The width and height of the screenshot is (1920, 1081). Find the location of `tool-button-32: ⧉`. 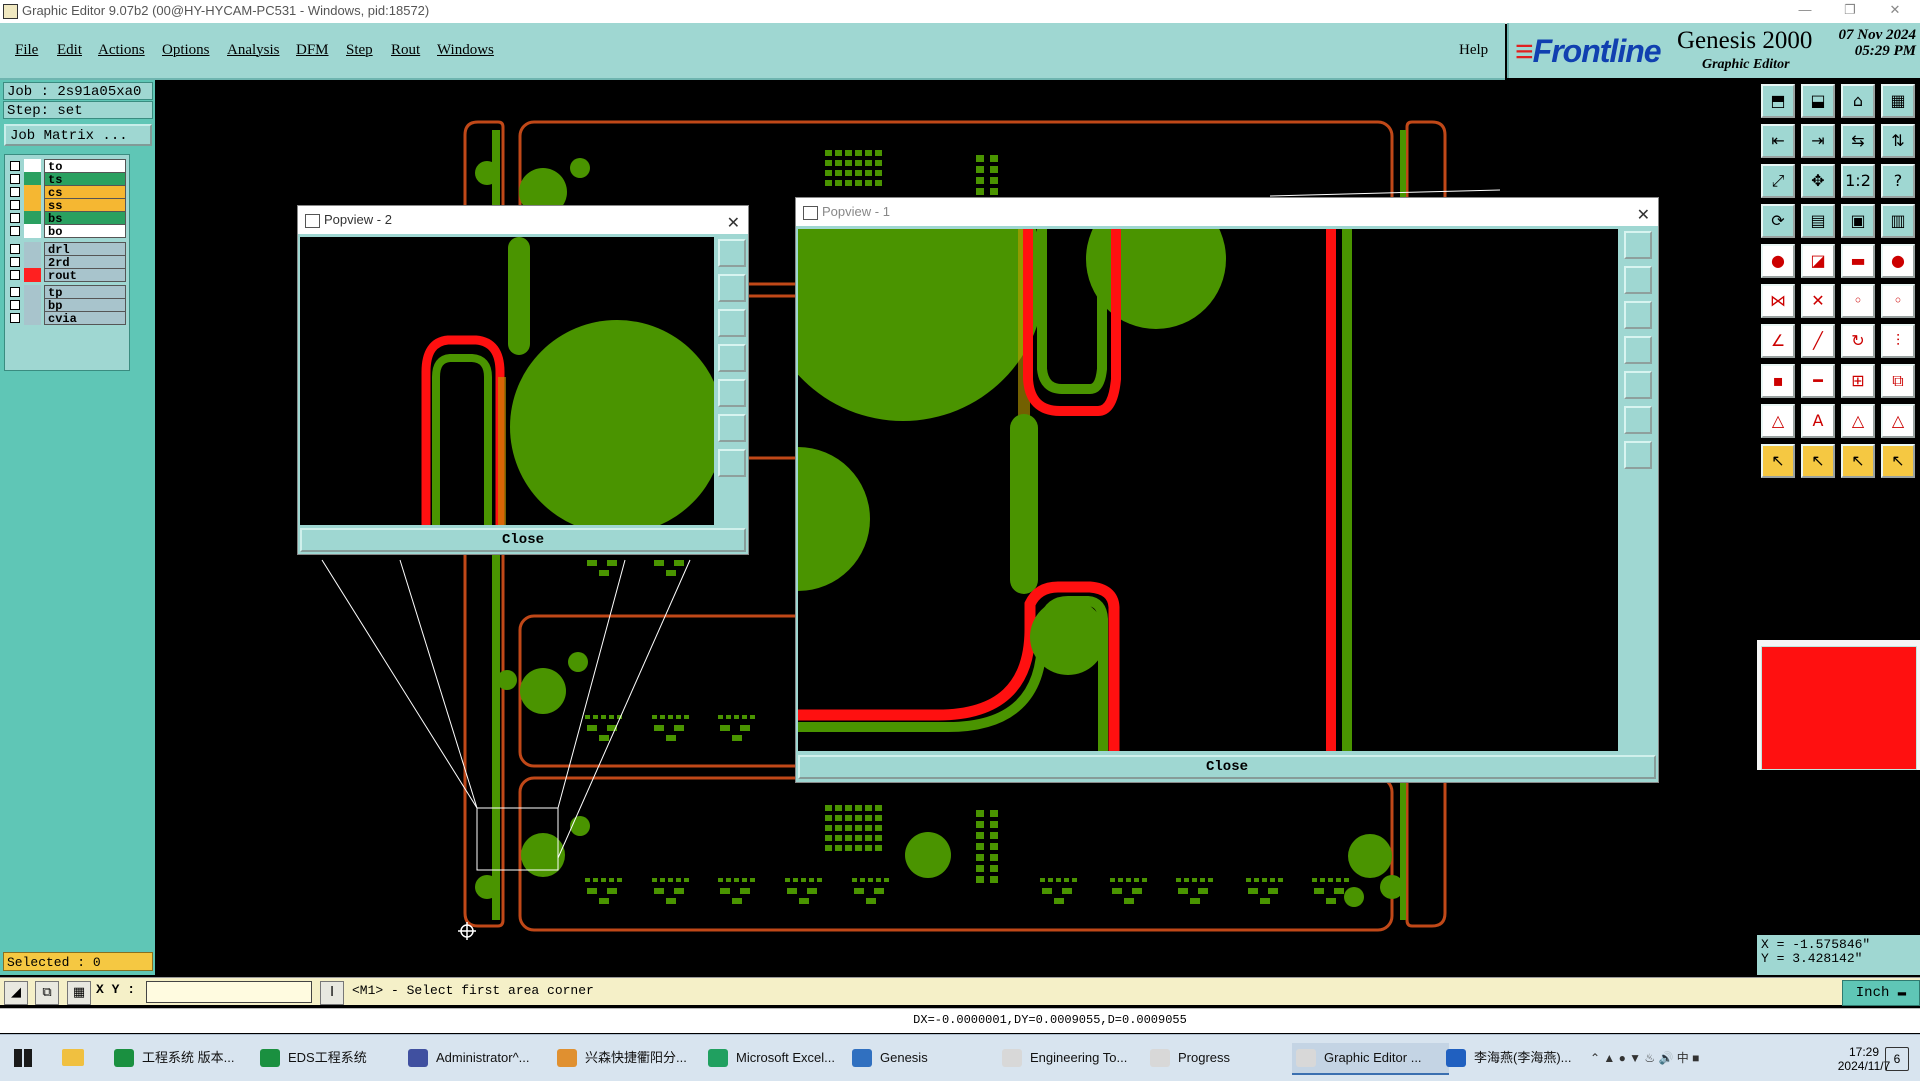

tool-button-32: ⧉ is located at coordinates (1898, 381).